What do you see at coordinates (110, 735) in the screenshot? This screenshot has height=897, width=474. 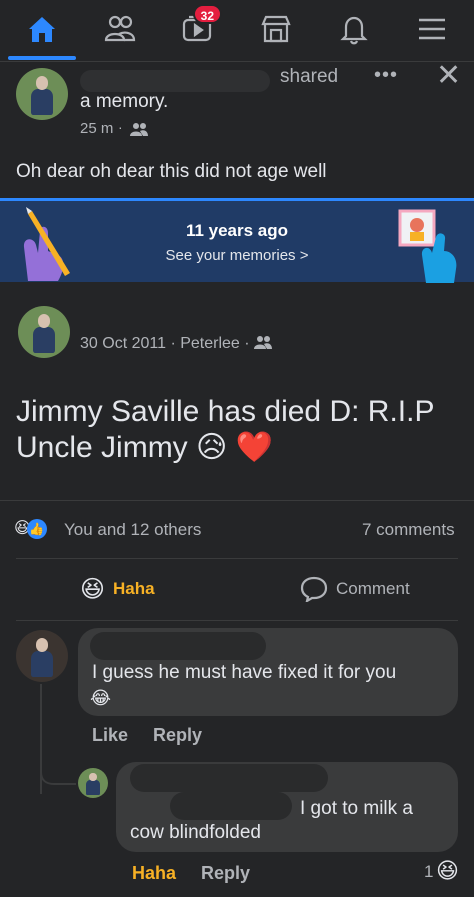 I see `comment-1-like-button: Like` at bounding box center [110, 735].